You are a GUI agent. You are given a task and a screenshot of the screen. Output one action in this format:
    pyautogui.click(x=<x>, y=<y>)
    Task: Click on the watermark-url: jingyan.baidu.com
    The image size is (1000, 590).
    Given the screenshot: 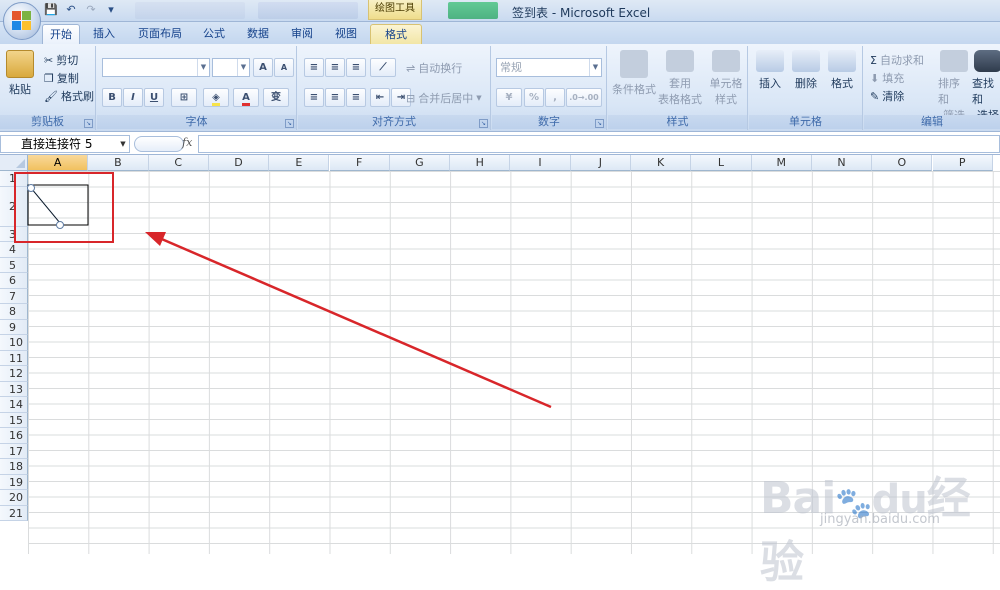 What is the action you would take?
    pyautogui.click(x=880, y=519)
    